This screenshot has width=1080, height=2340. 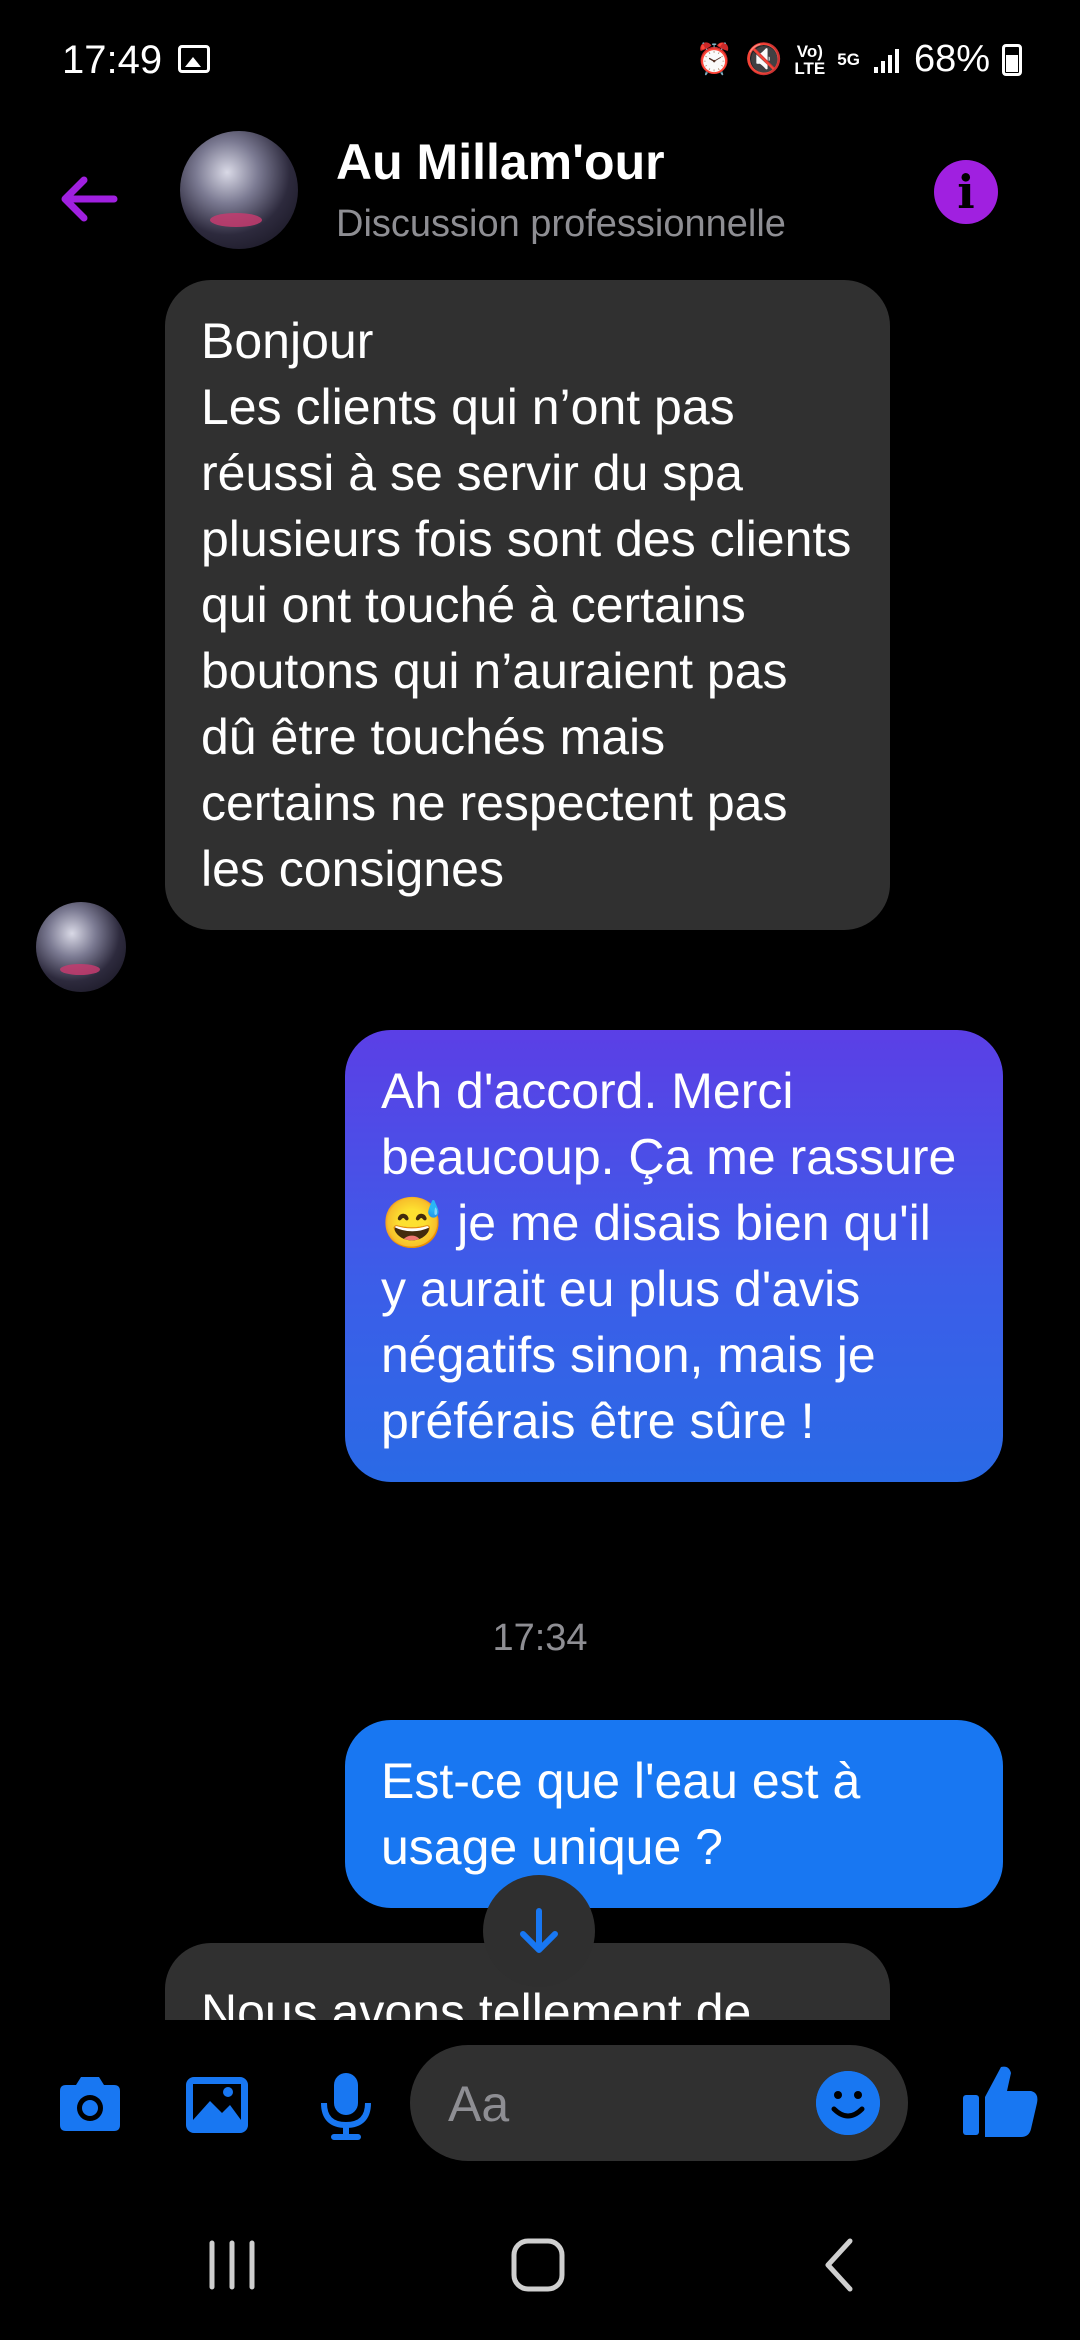 What do you see at coordinates (88, 199) in the screenshot?
I see `arrow-left-icon` at bounding box center [88, 199].